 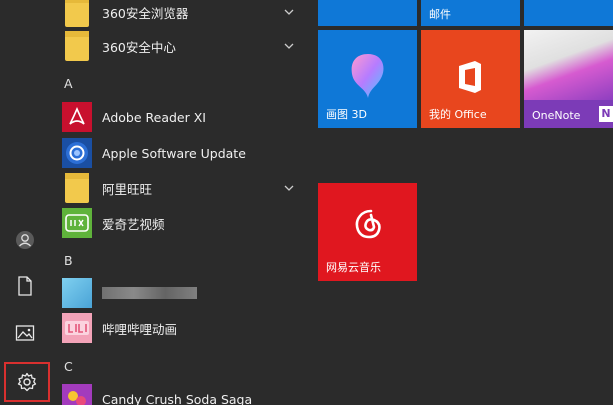 What do you see at coordinates (346, 114) in the screenshot?
I see `tile-label: 画图 3D` at bounding box center [346, 114].